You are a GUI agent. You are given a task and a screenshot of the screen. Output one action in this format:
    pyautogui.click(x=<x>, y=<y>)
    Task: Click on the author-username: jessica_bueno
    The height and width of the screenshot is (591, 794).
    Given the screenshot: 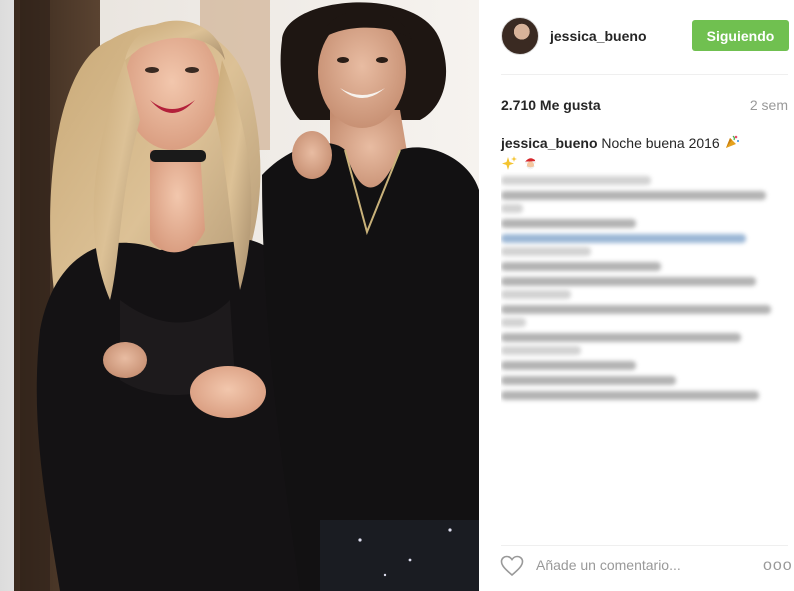 What is the action you would take?
    pyautogui.click(x=598, y=36)
    